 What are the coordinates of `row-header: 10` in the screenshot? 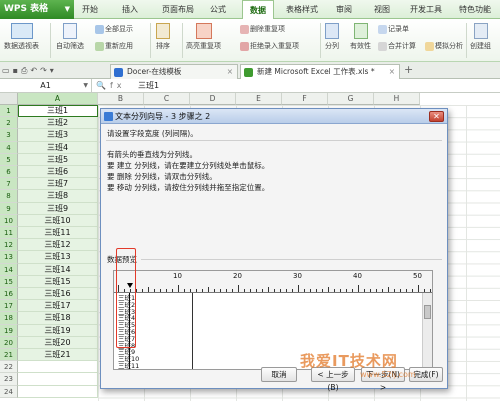 It's located at (9, 220).